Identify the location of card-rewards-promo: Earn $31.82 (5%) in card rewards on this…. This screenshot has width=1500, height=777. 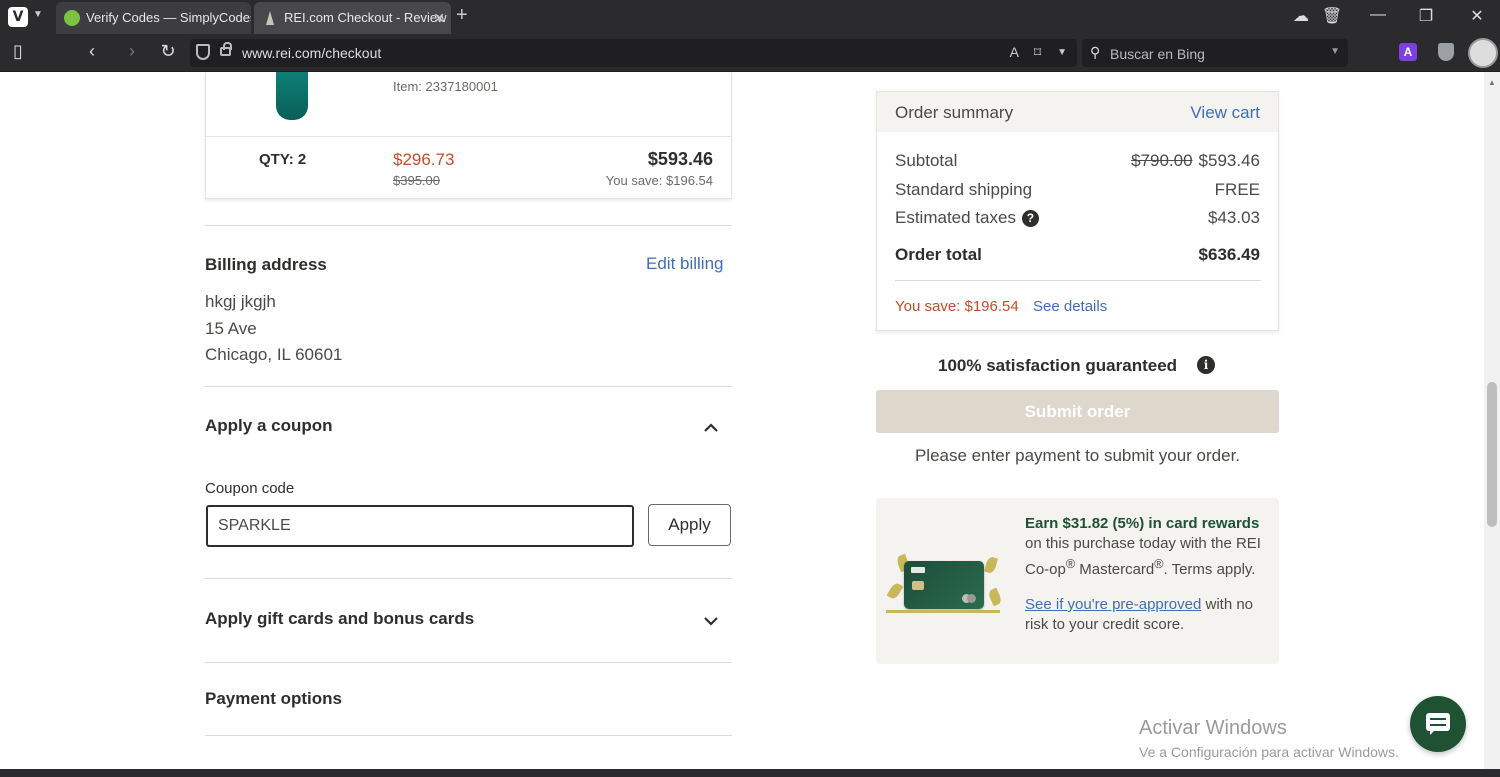
(1077, 581).